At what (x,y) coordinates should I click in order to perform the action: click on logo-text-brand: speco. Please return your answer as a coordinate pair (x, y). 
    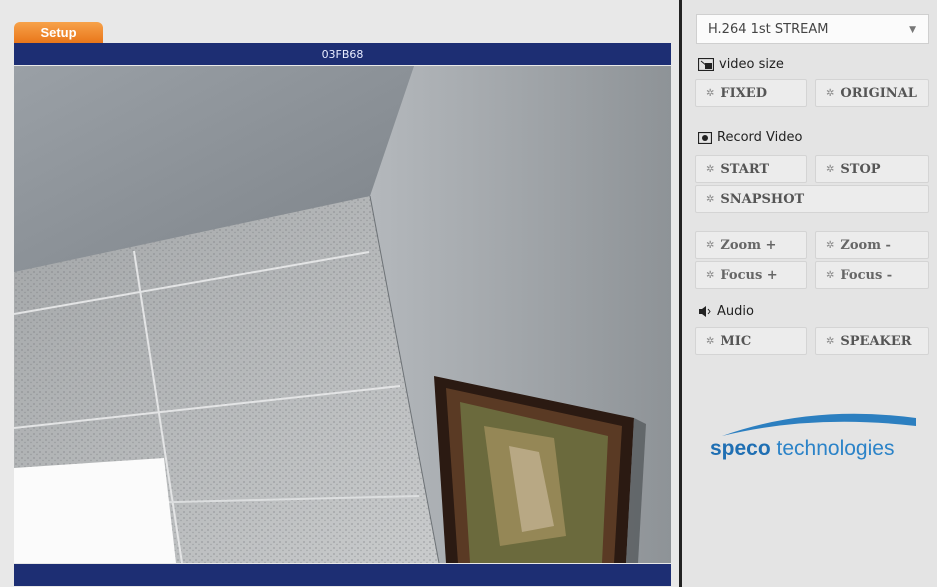
    Looking at the image, I should click on (740, 448).